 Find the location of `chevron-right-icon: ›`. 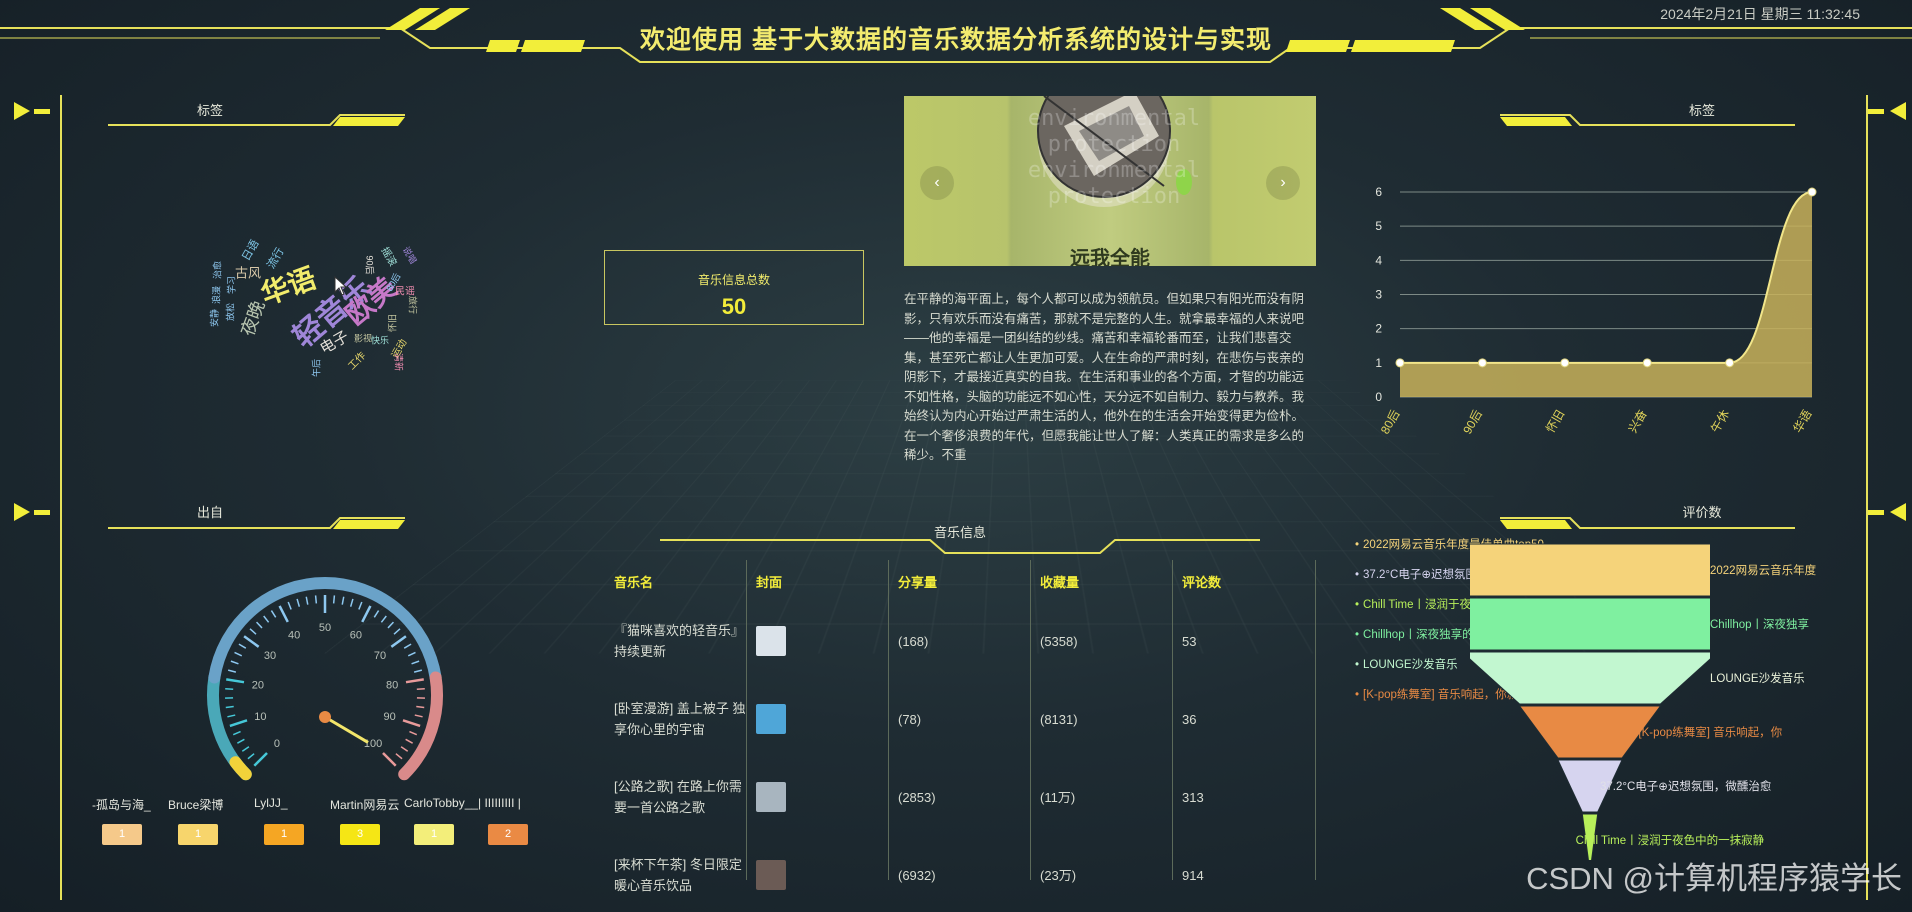

chevron-right-icon: › is located at coordinates (1283, 182).